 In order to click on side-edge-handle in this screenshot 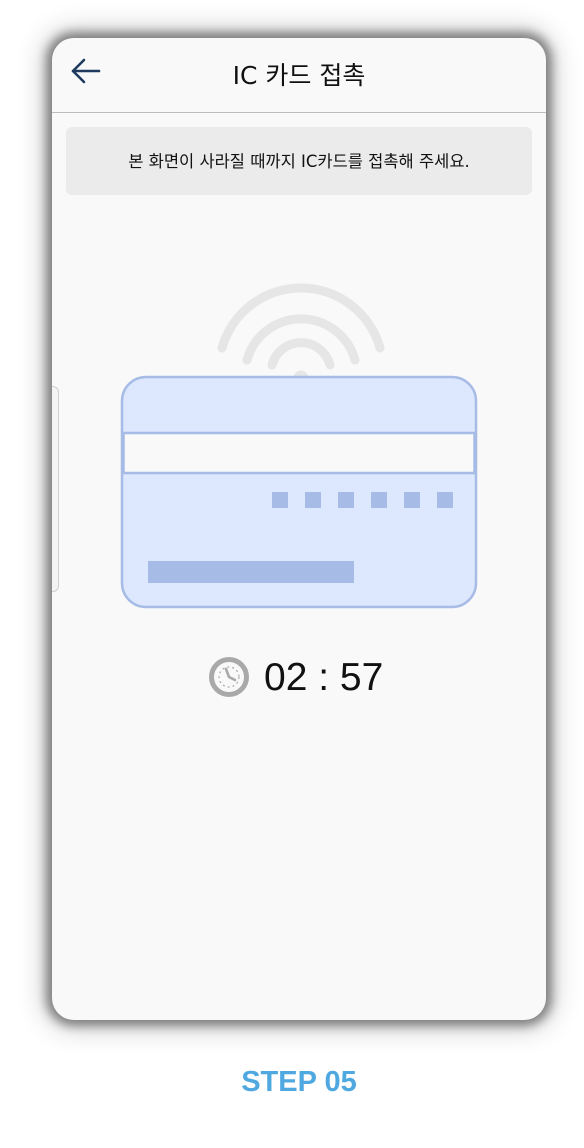, I will do `click(55, 489)`.